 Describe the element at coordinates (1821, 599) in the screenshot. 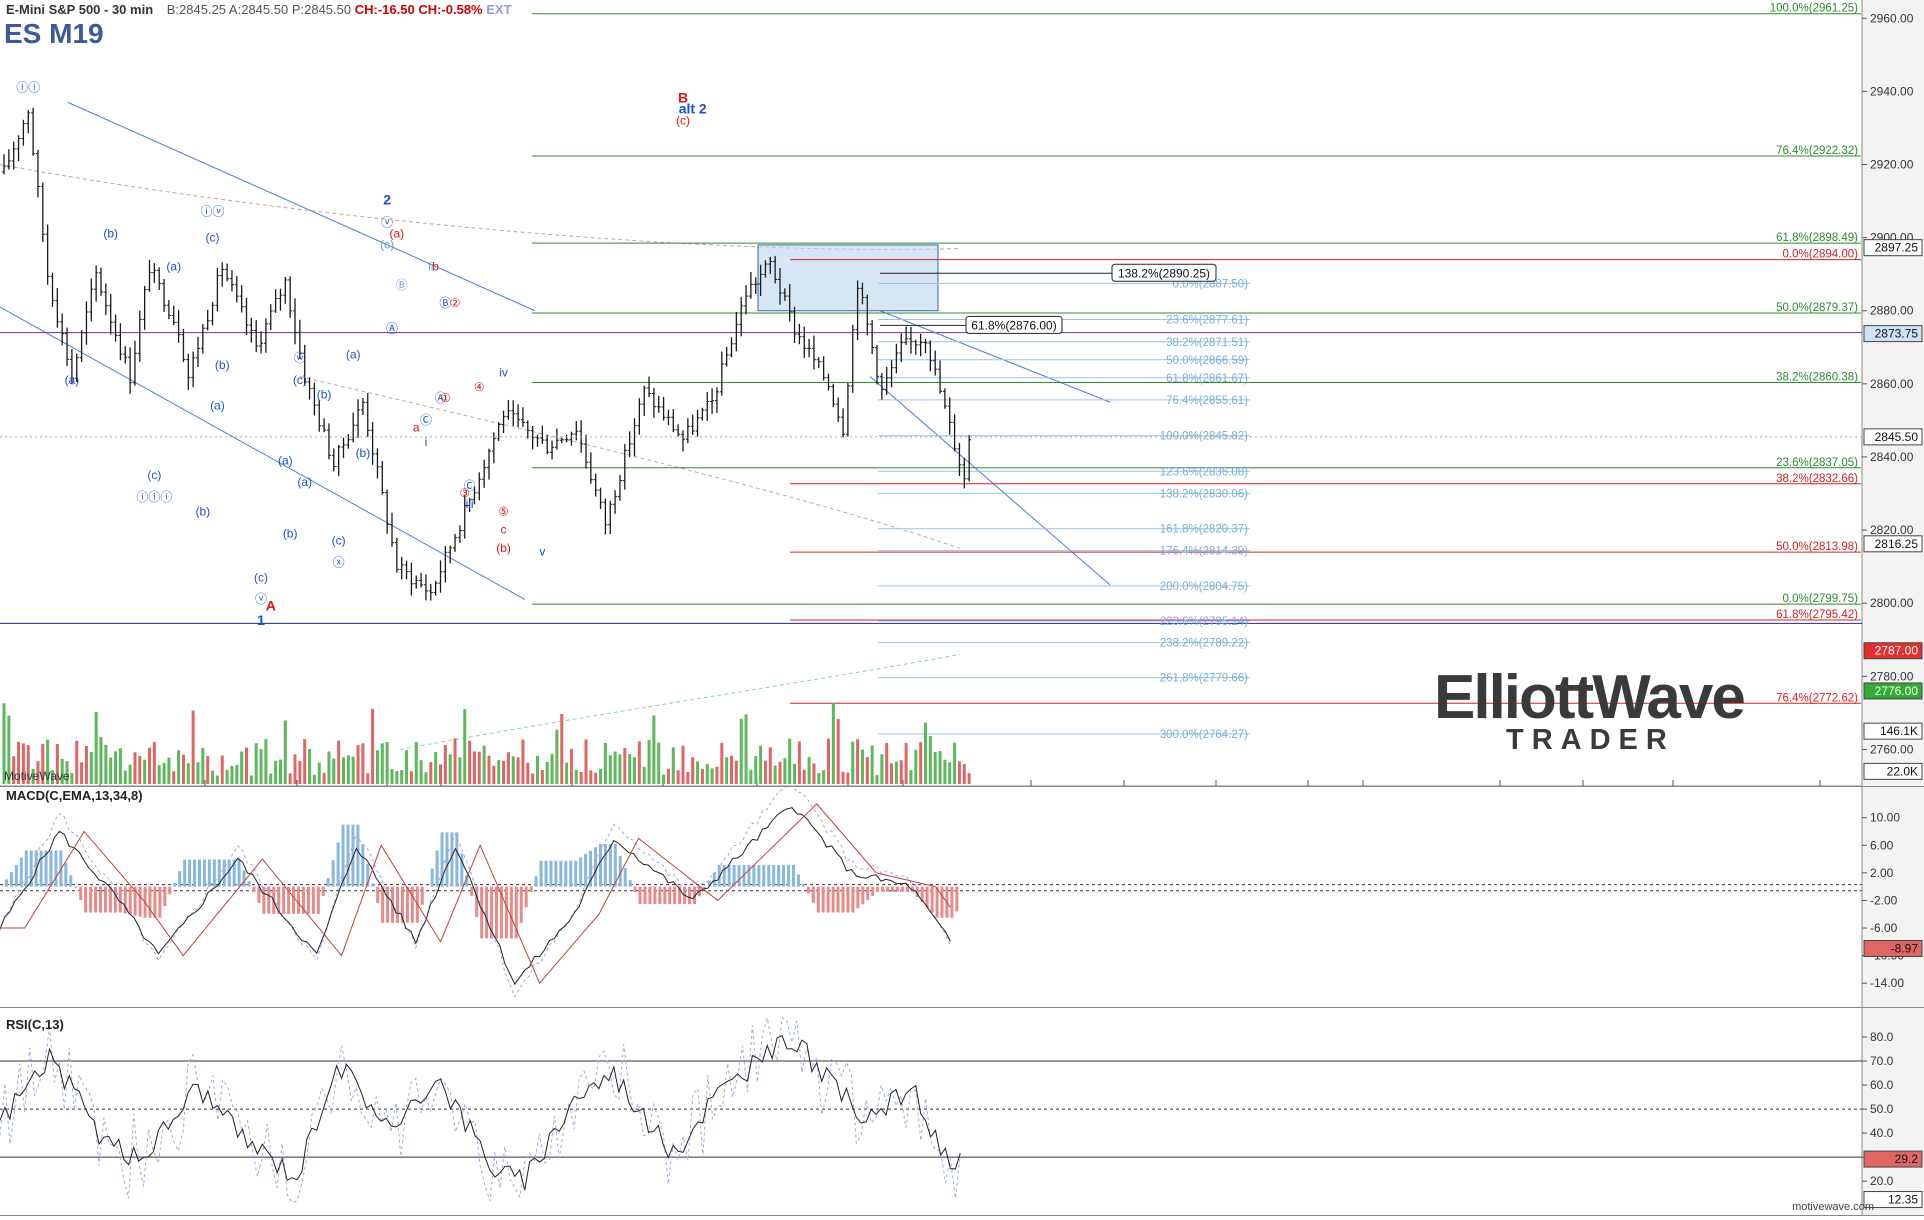

I see `fib-level-label: 0.0%(2799.75)` at that location.